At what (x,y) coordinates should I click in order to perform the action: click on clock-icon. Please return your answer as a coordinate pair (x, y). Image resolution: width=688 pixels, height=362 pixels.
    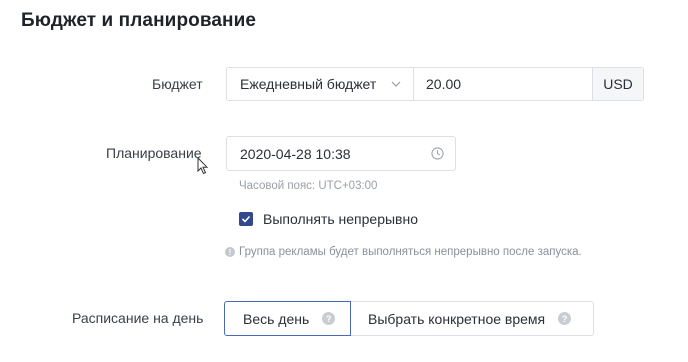
    Looking at the image, I should click on (437, 153).